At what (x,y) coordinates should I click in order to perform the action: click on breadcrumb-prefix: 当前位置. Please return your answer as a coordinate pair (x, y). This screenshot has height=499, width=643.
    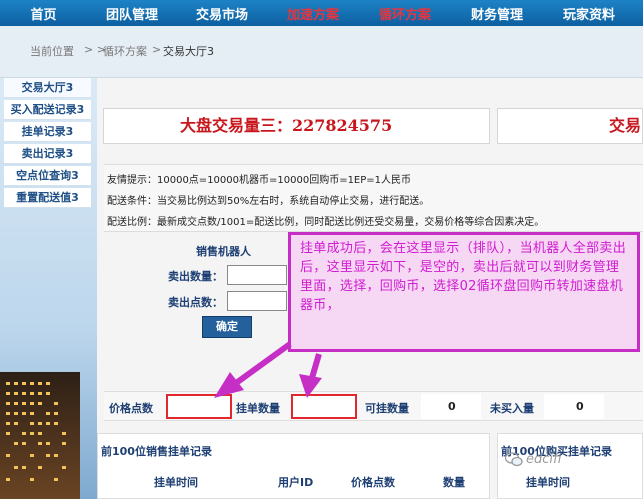
    Looking at the image, I should click on (52, 51).